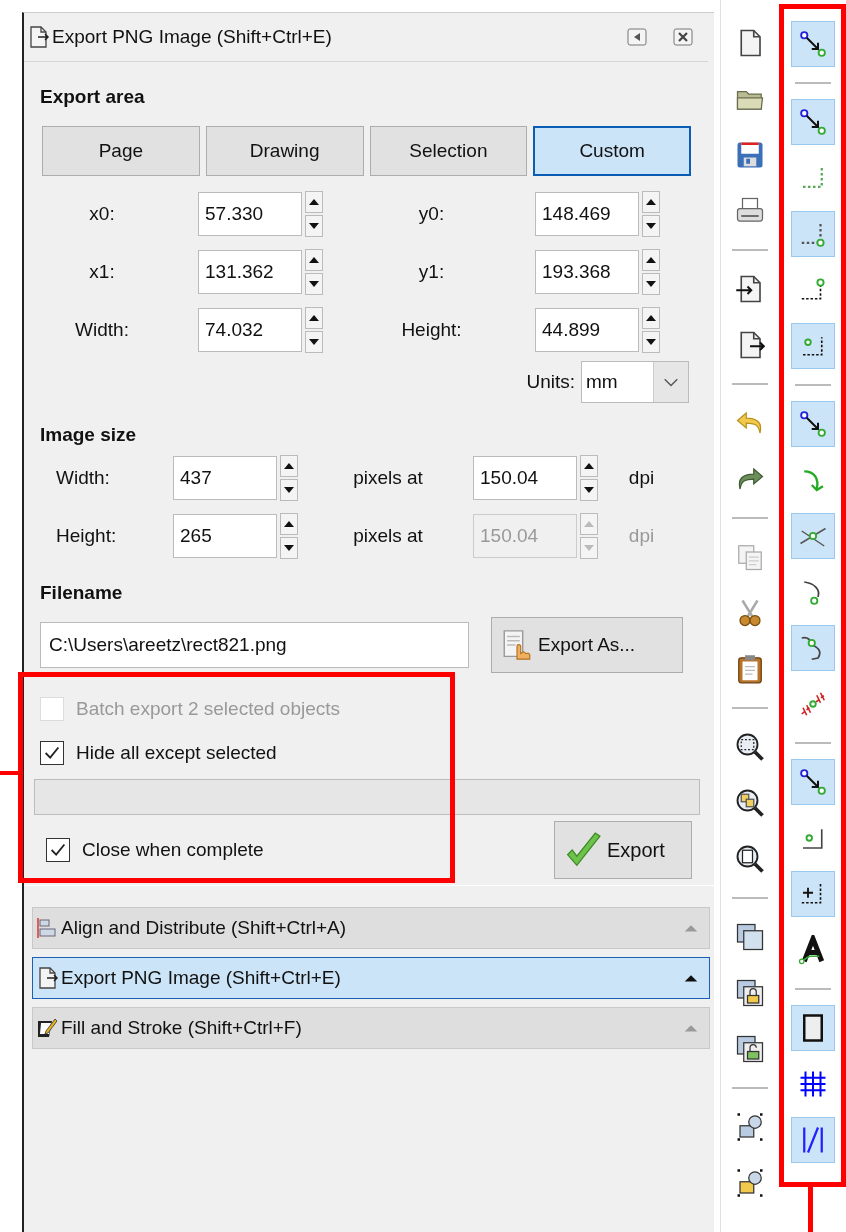  Describe the element at coordinates (93, 97) in the screenshot. I see `section-heading: Export area` at that location.